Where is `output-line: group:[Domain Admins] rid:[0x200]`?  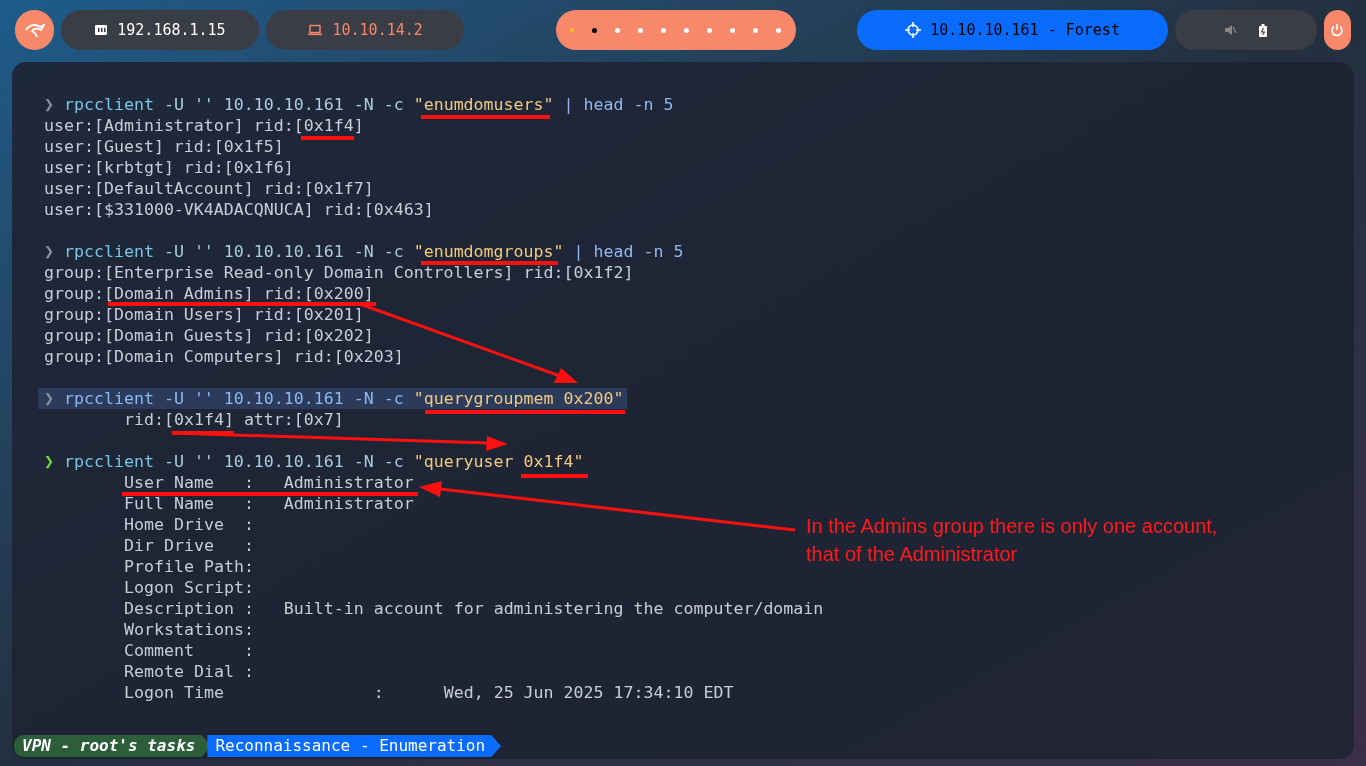 output-line: group:[Domain Admins] rid:[0x200] is located at coordinates (209, 293).